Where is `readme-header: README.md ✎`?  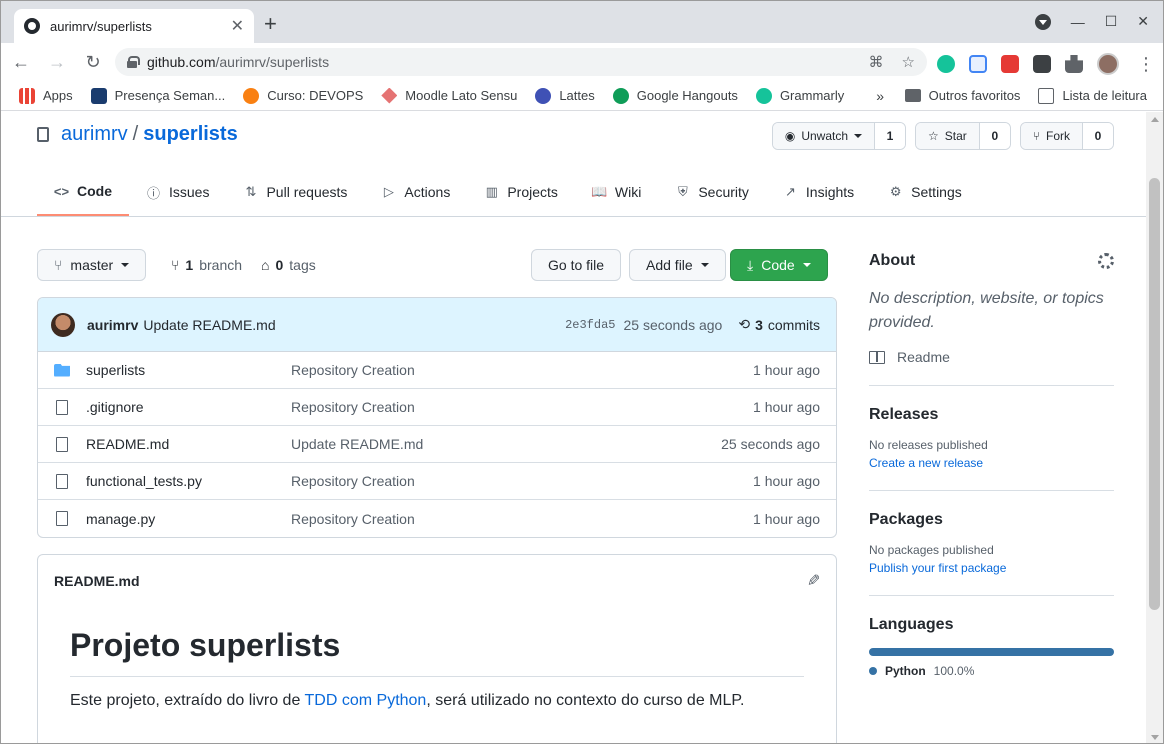 readme-header: README.md ✎ is located at coordinates (437, 581).